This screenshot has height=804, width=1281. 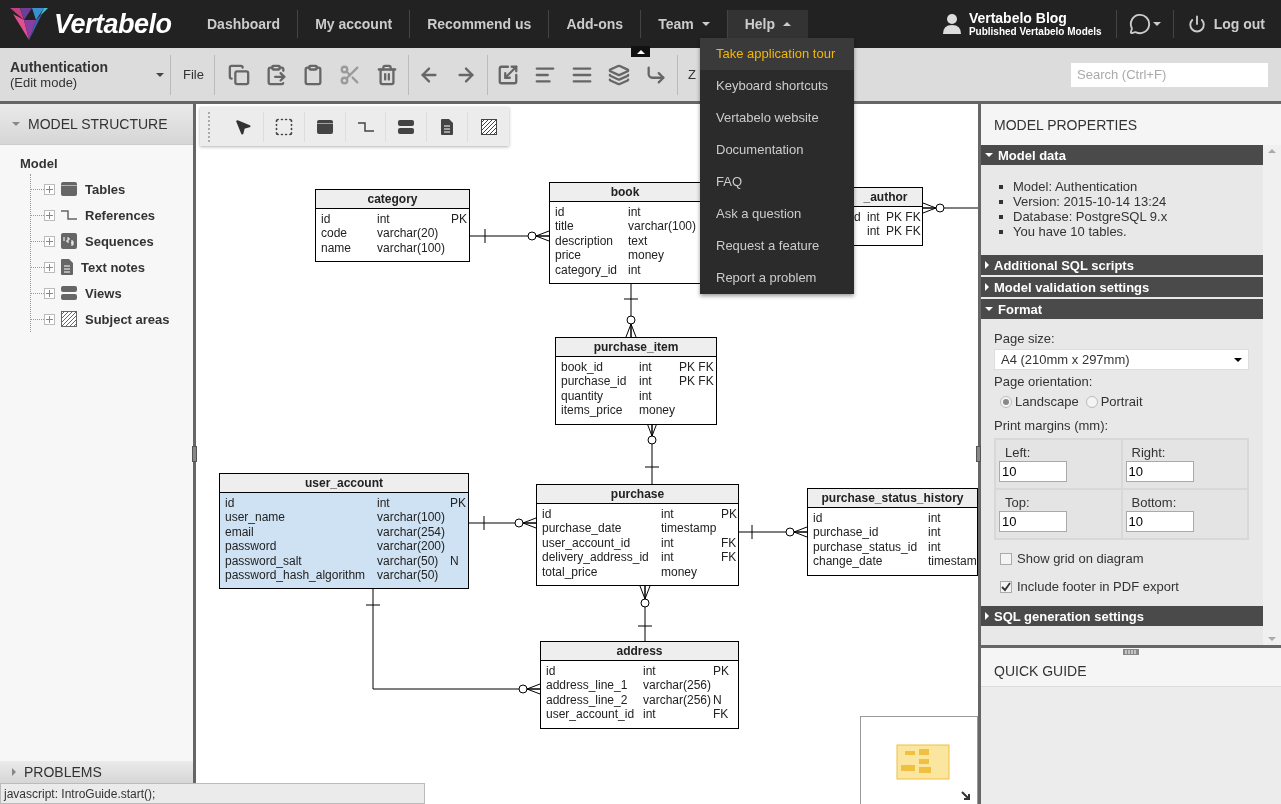 I want to click on column-type: money, so click(x=680, y=572).